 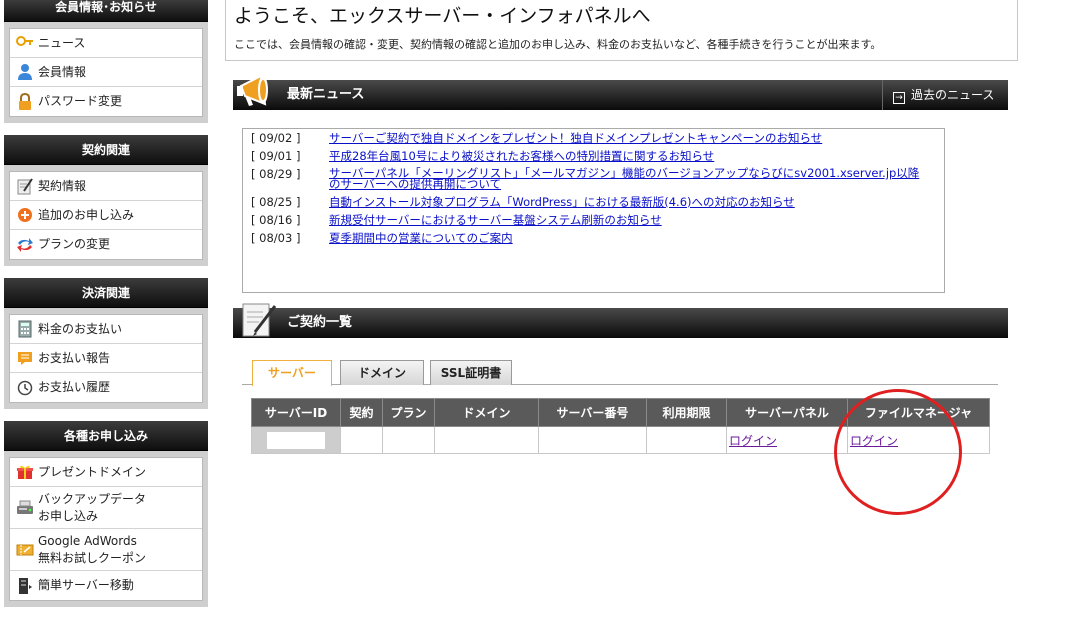 I want to click on column-header: 利用期限, so click(x=686, y=412).